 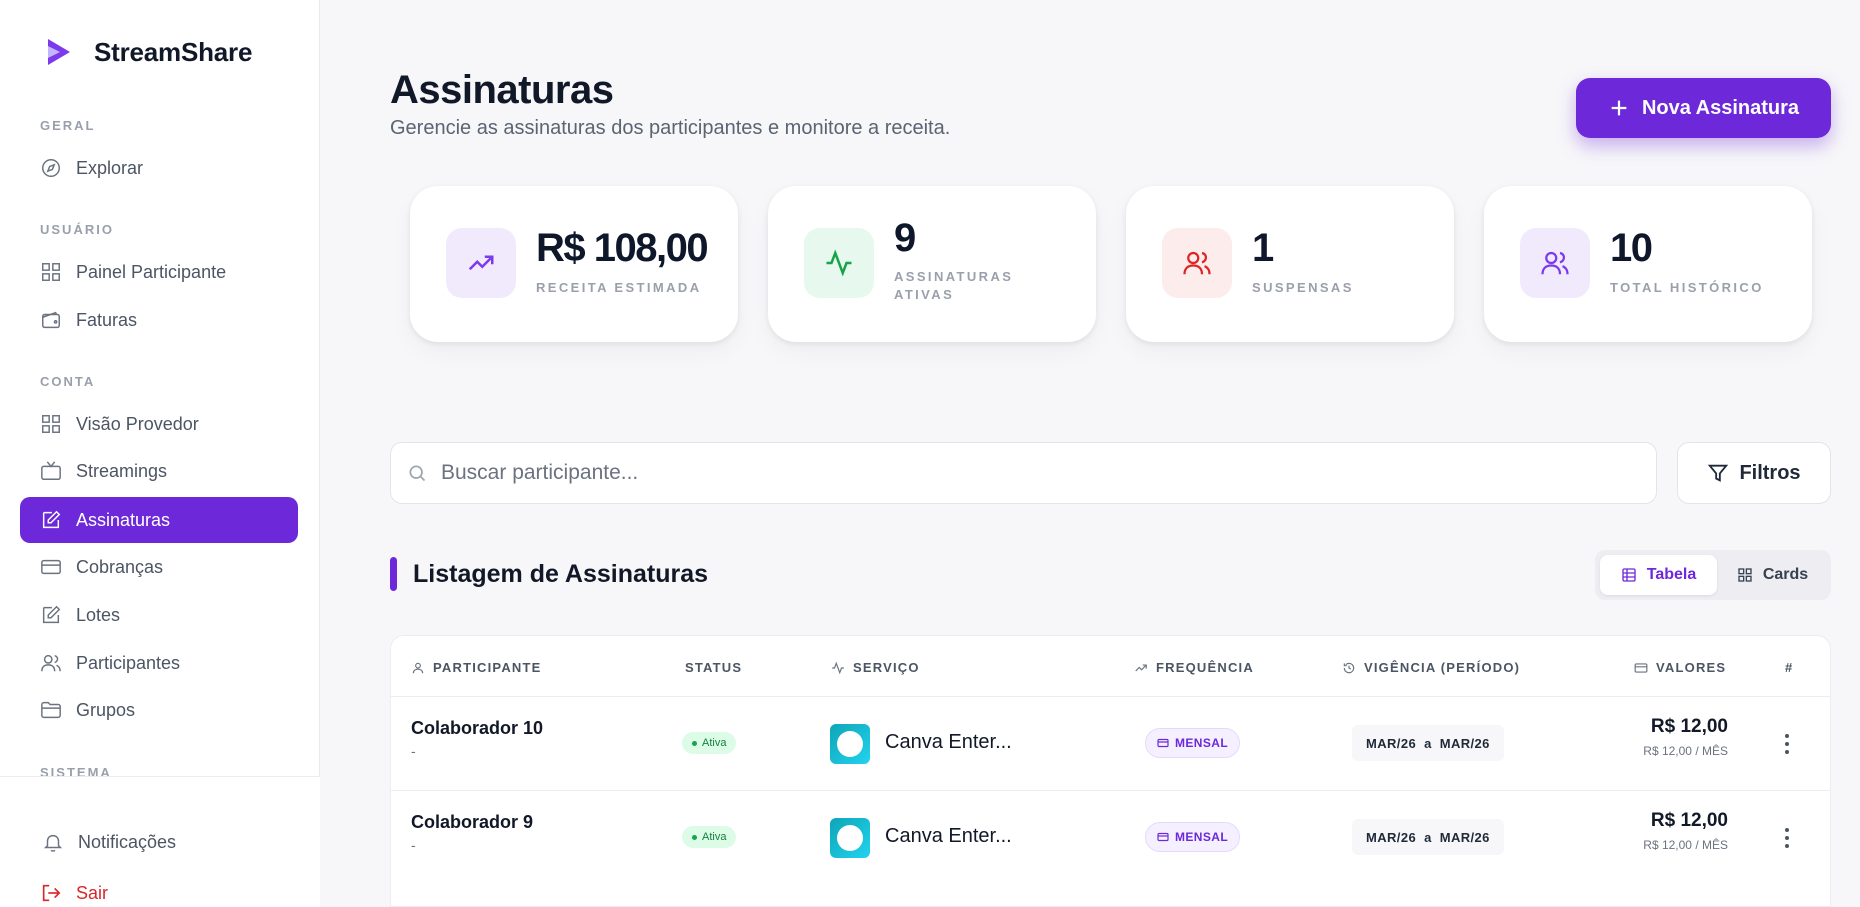 I want to click on column-header-frequency: FREQUÊNCIA, so click(x=1194, y=667).